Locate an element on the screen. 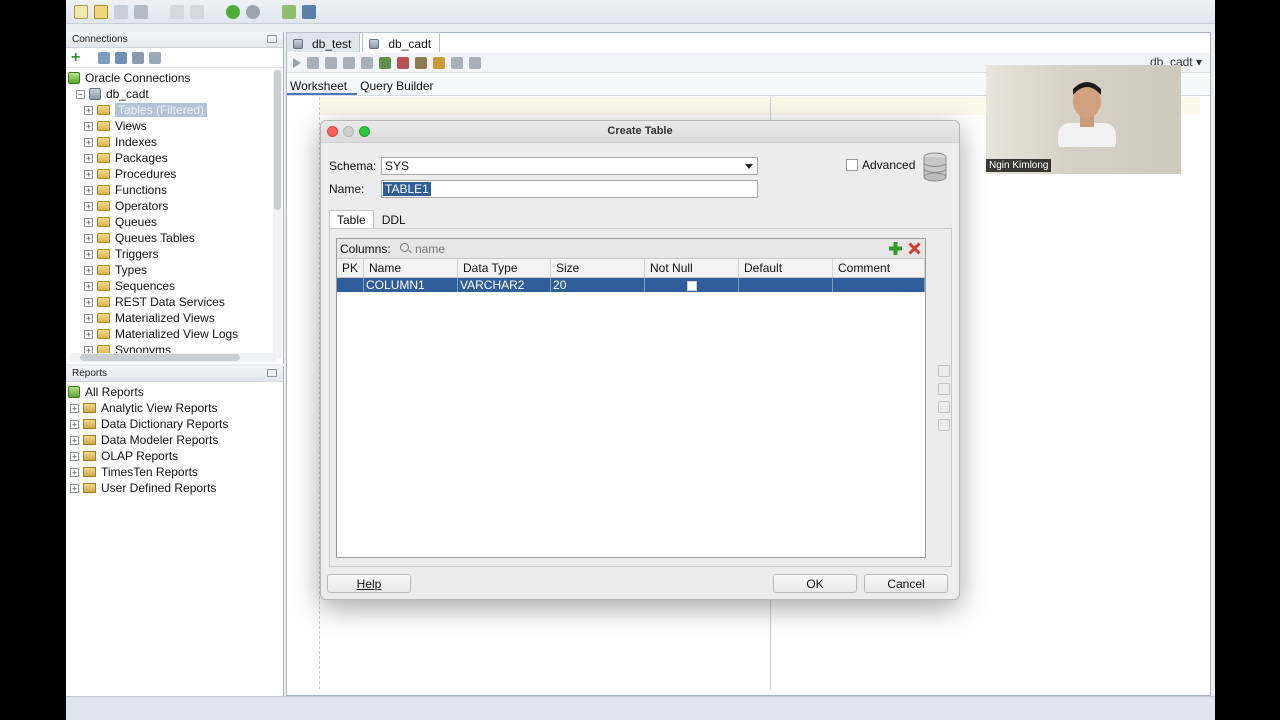  sql-tuning-icon is located at coordinates (421, 62).